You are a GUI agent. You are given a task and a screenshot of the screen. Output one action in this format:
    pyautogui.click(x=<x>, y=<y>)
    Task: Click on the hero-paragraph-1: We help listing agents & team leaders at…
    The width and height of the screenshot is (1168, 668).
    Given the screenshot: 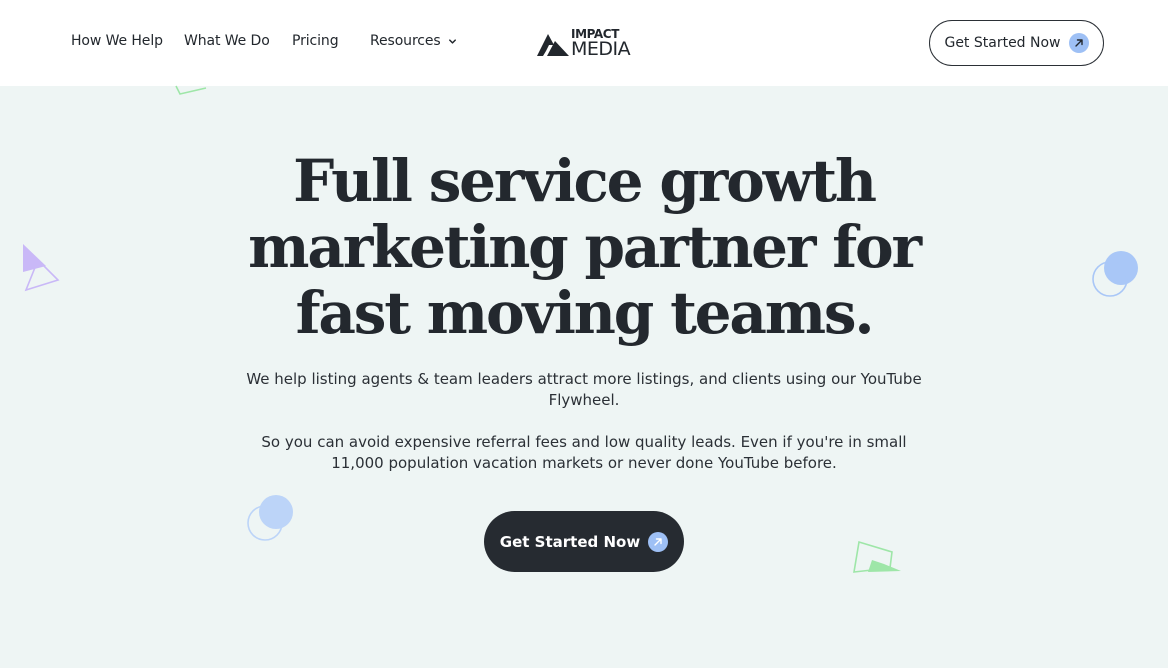 What is the action you would take?
    pyautogui.click(x=584, y=389)
    